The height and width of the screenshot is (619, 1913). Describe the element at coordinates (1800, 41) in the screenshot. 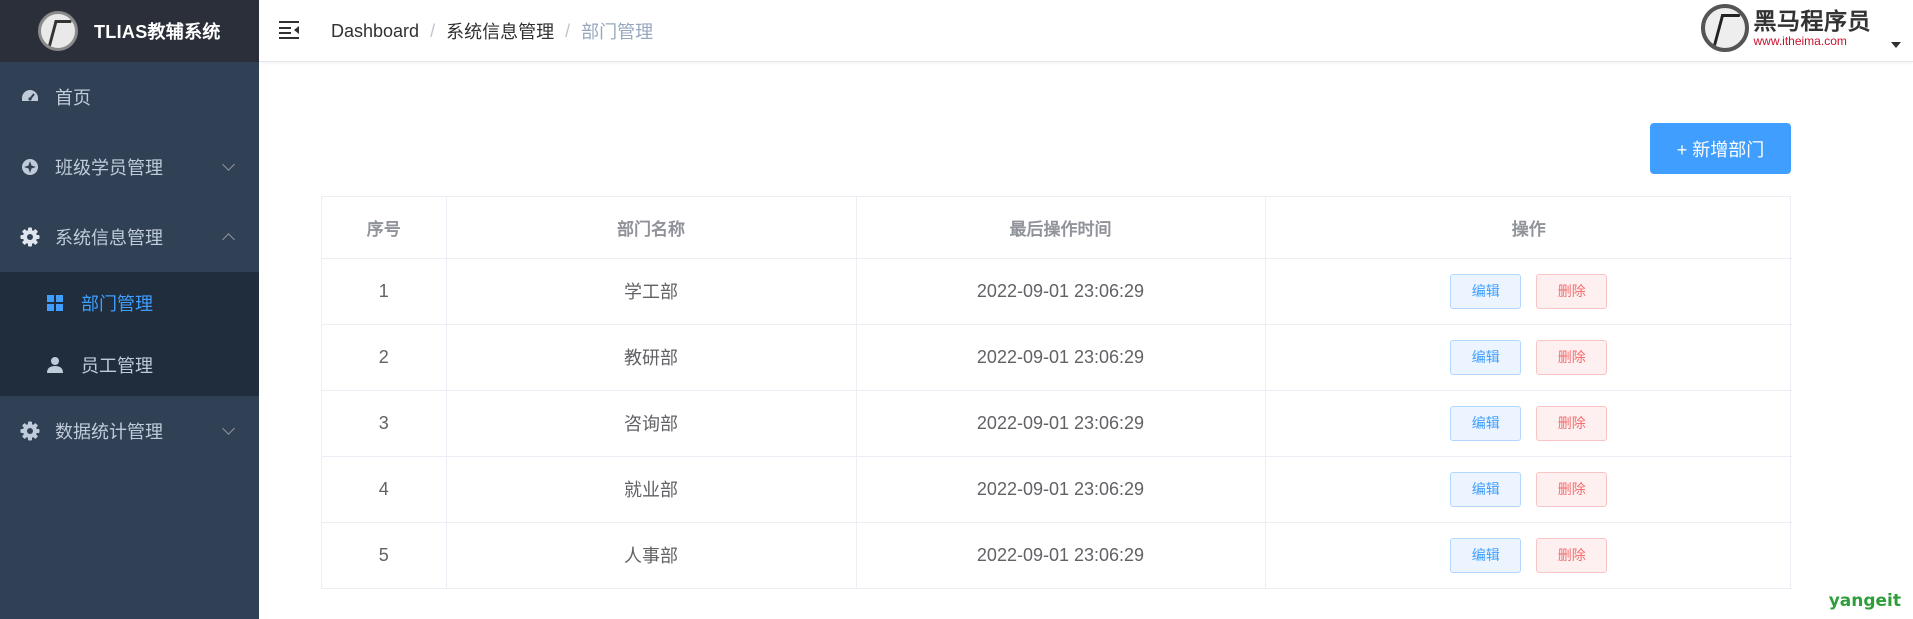

I see `brand-url: www.itheima.com` at that location.